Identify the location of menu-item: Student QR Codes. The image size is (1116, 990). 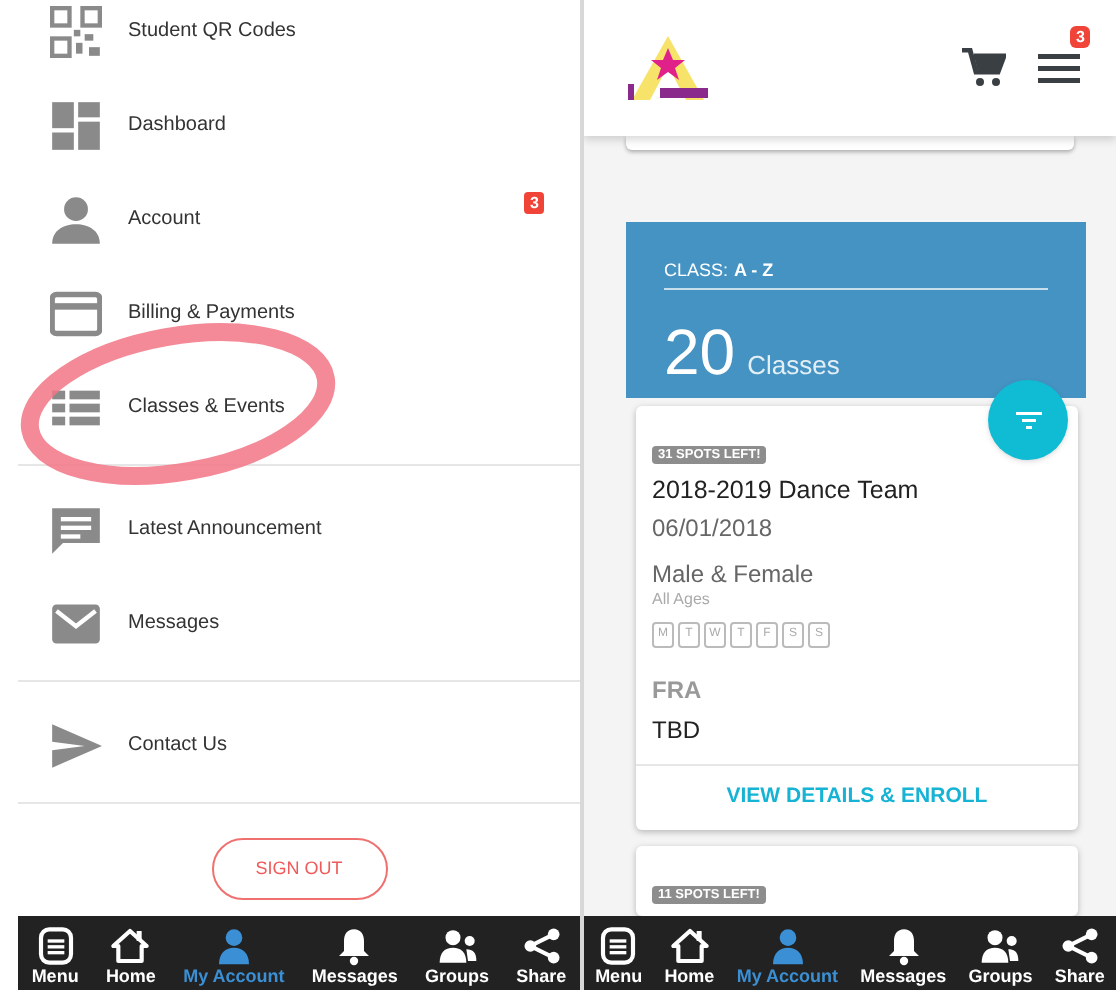
(299, 39).